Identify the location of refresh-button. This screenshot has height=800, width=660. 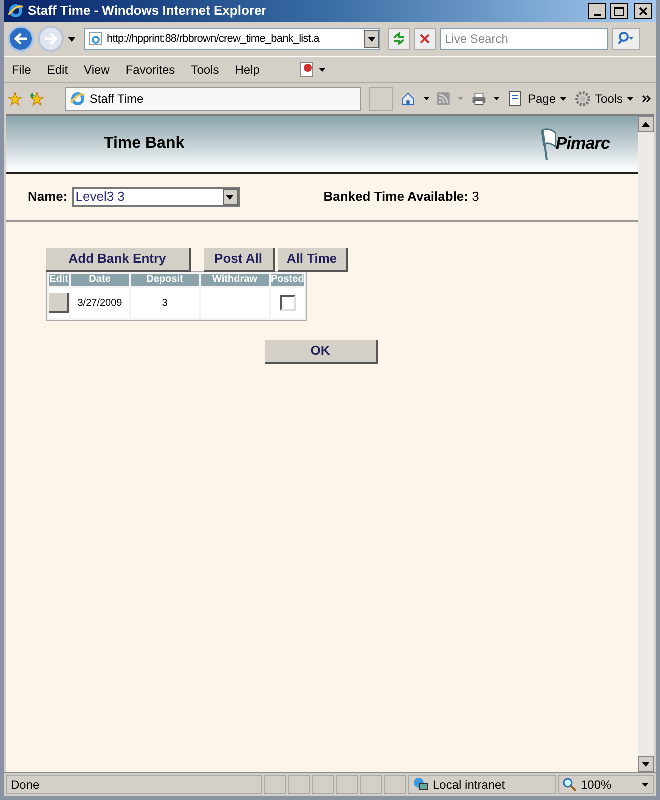
(399, 39).